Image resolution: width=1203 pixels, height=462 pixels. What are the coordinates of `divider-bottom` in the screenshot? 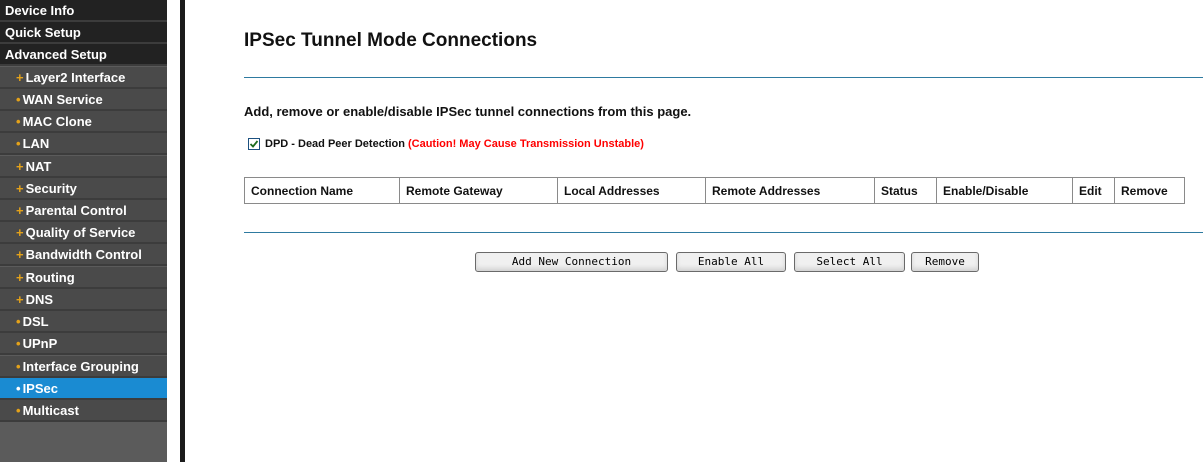 It's located at (723, 232).